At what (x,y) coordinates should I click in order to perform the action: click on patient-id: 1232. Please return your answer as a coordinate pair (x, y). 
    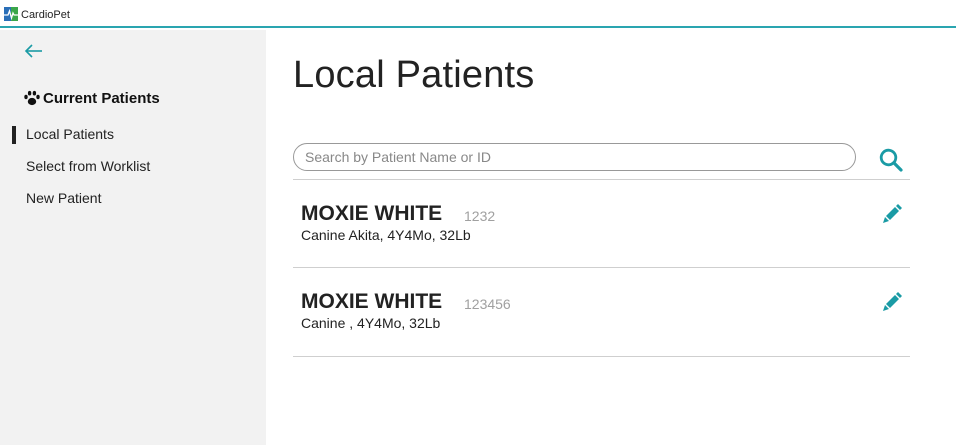
    Looking at the image, I should click on (480, 216).